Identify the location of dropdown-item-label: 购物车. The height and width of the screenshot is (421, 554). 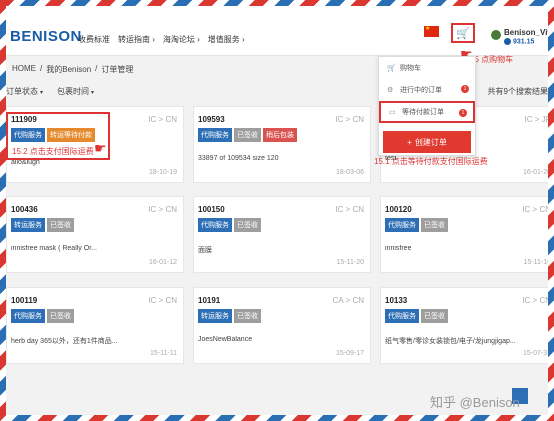
(410, 68).